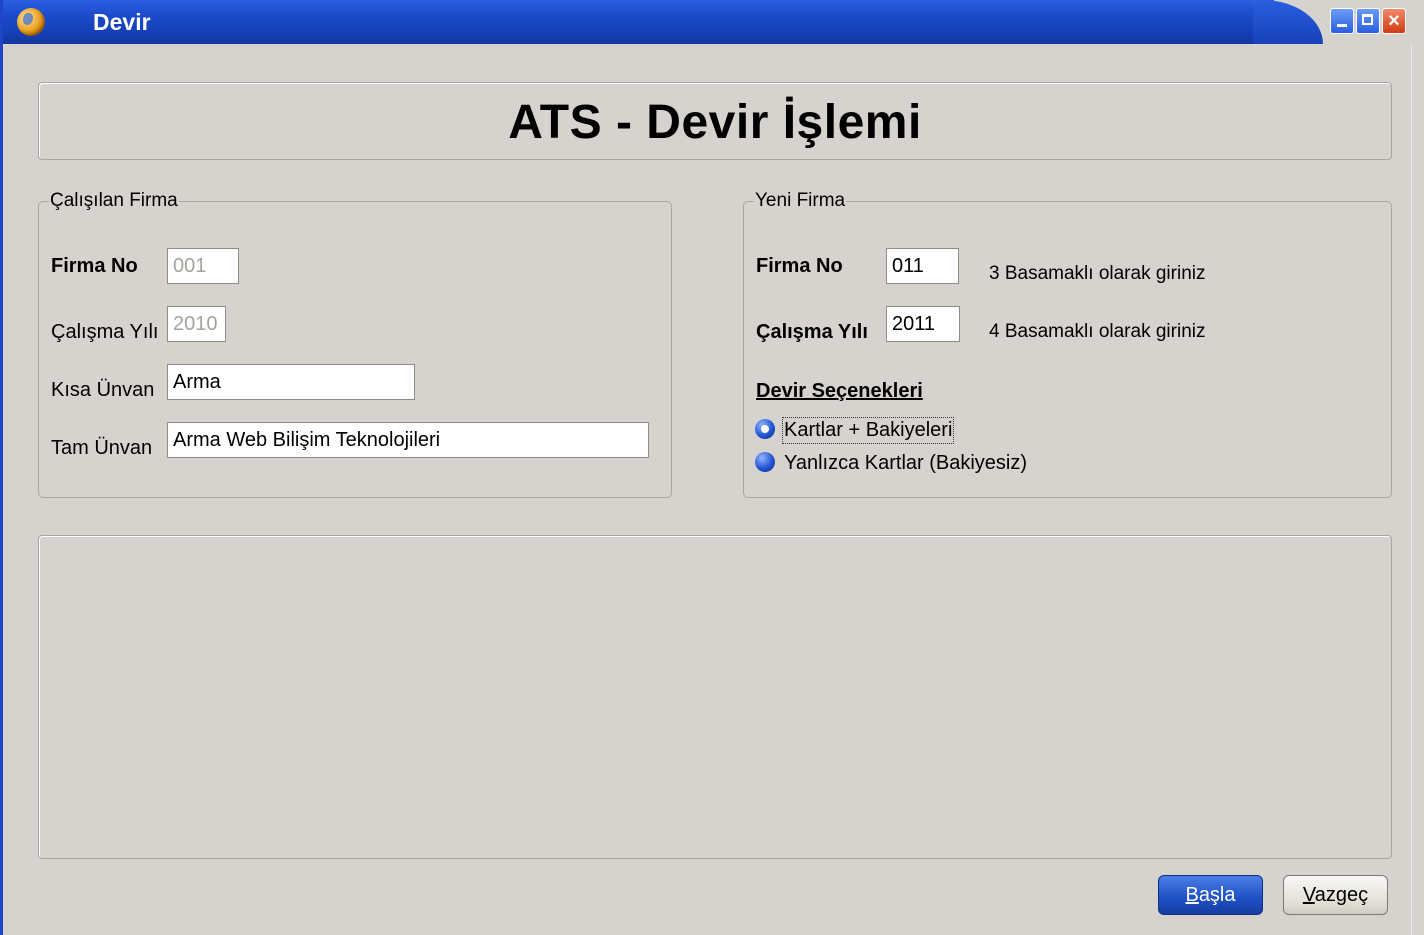 The image size is (1424, 935). What do you see at coordinates (868, 430) in the screenshot?
I see `radio-kartlar-bakiyeleri-label: Kartlar + Bakiyeleri` at bounding box center [868, 430].